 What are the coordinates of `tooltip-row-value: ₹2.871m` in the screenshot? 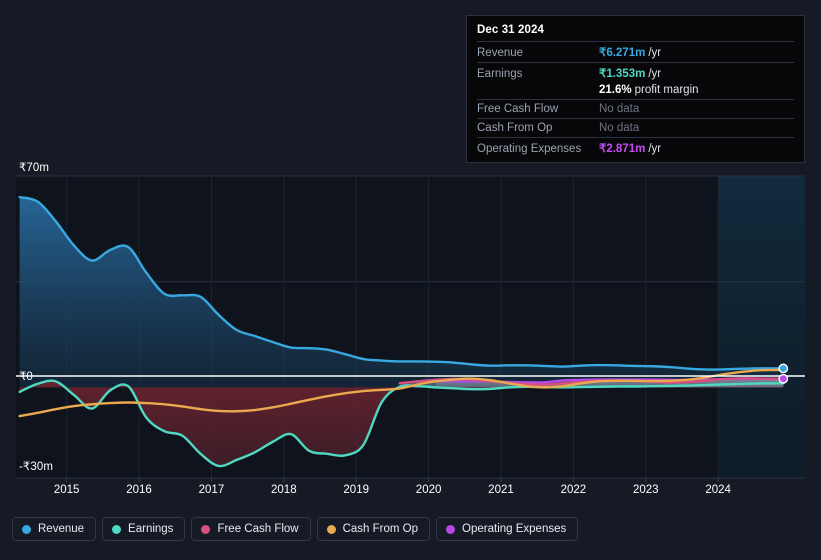 It's located at (622, 149).